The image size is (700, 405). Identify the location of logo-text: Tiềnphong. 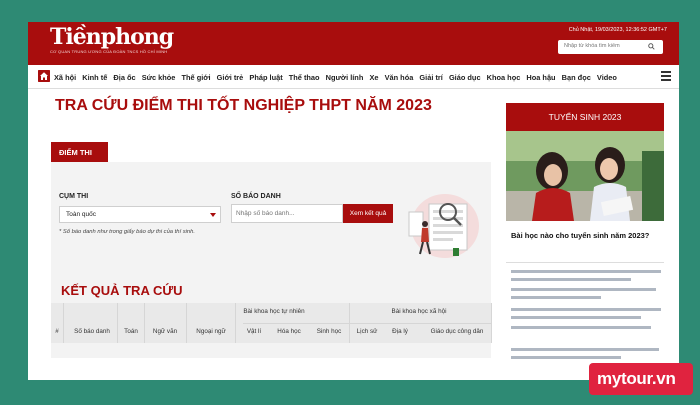
(112, 37).